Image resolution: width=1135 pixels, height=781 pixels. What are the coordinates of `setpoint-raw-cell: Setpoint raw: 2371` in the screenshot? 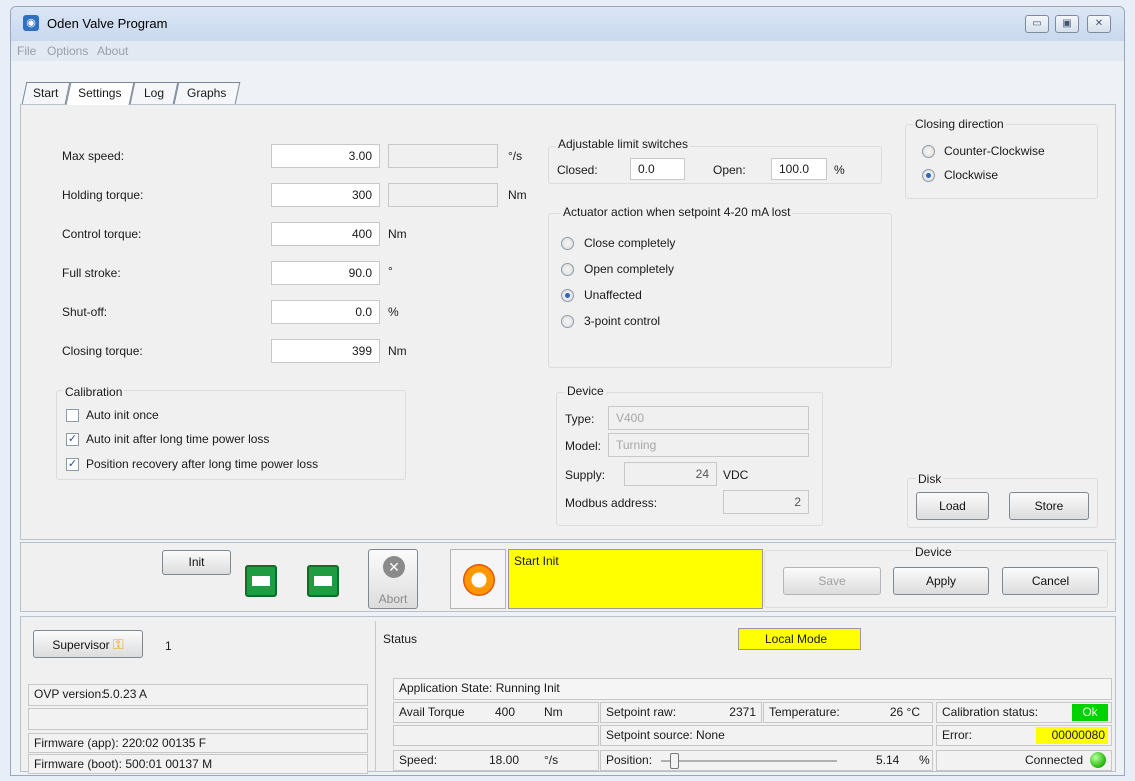 It's located at (681, 712).